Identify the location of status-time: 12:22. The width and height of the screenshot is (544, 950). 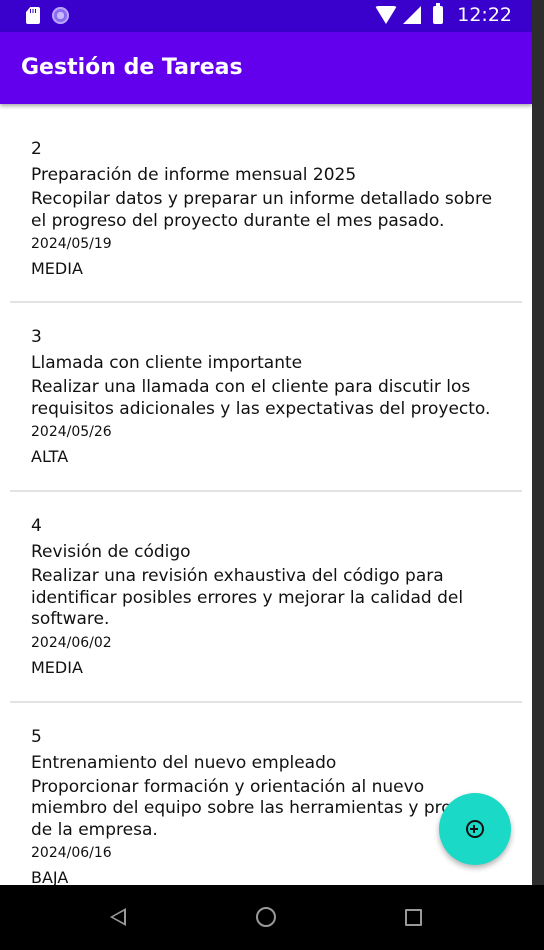
(484, 15).